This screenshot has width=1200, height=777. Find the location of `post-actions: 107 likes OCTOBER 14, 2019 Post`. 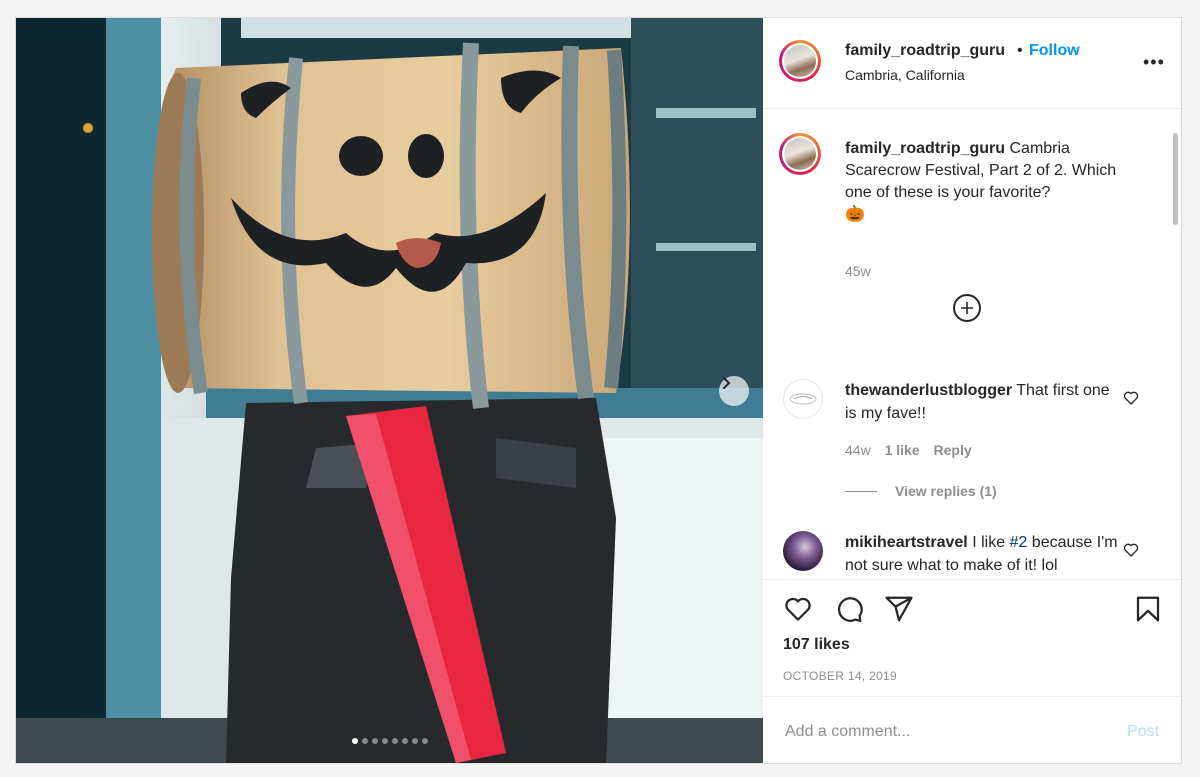

post-actions: 107 likes OCTOBER 14, 2019 Post is located at coordinates (972, 671).